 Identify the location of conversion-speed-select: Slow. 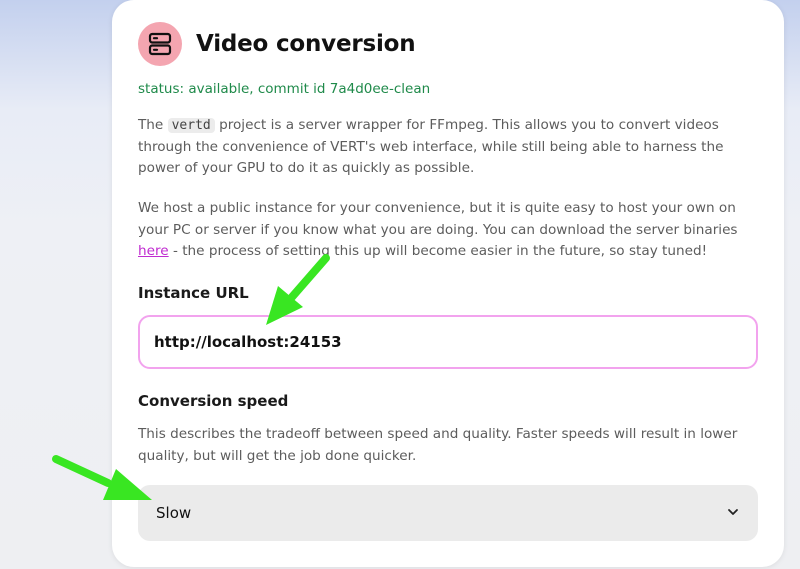
(448, 513).